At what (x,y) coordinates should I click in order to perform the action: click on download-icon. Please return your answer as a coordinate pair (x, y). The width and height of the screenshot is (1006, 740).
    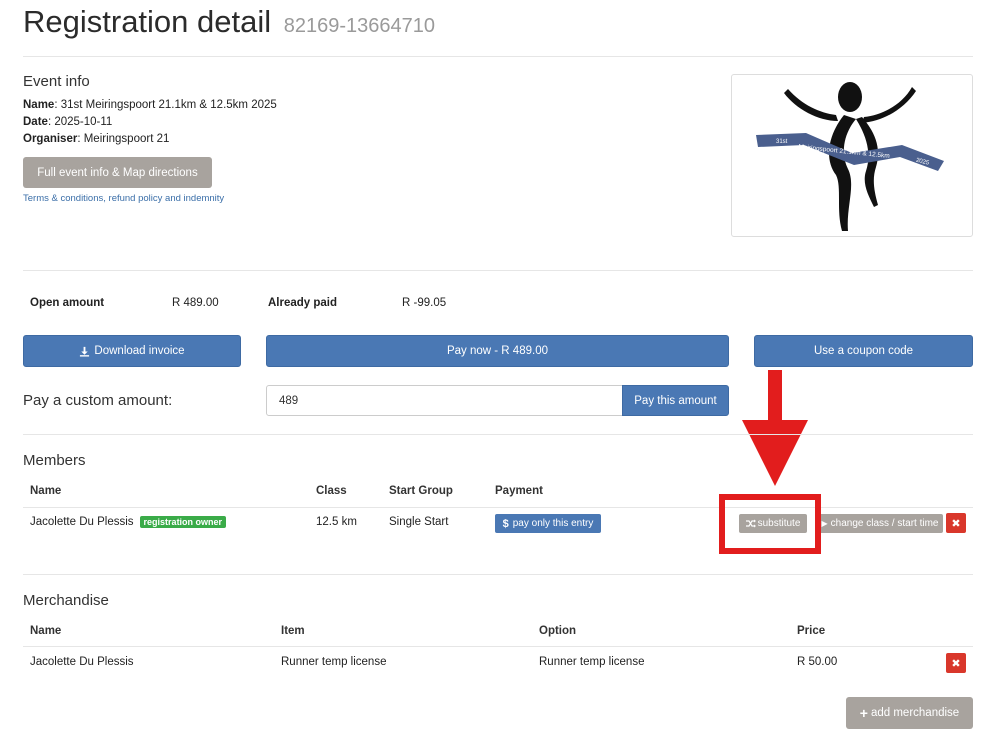
    Looking at the image, I should click on (85, 351).